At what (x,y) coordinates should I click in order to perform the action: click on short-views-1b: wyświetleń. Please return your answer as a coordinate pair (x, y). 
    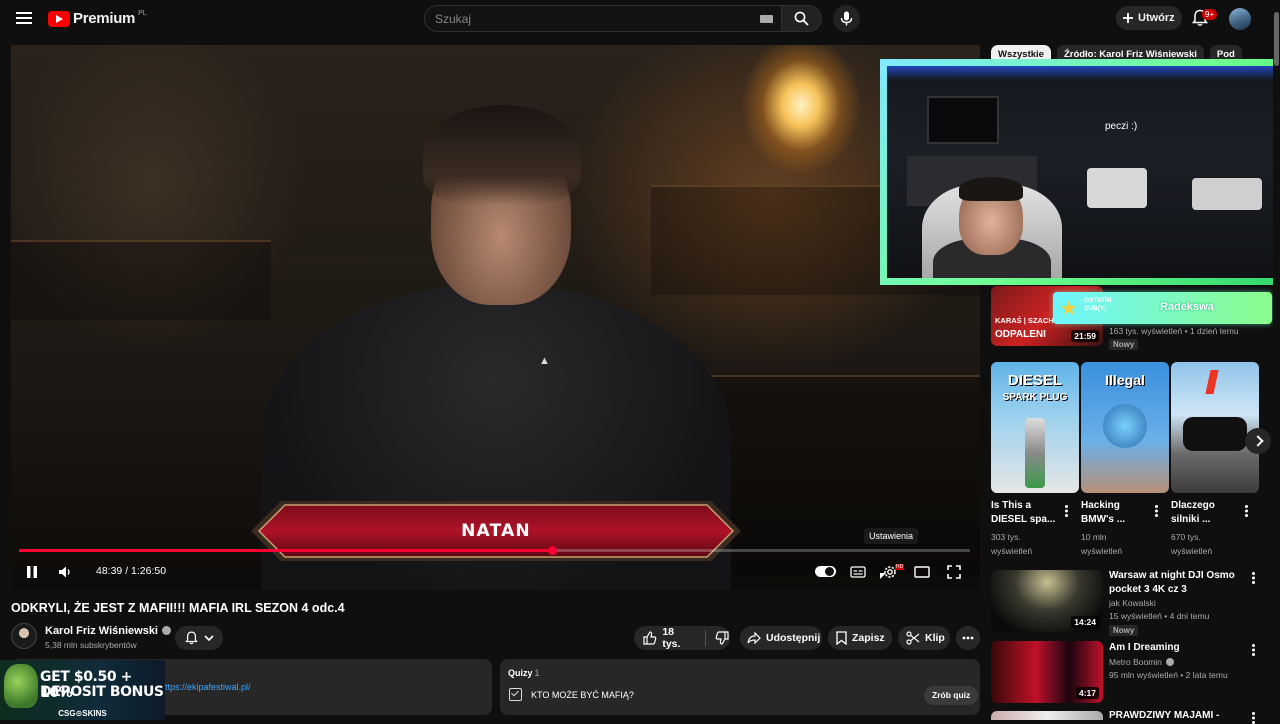
    Looking at the image, I should click on (1012, 551).